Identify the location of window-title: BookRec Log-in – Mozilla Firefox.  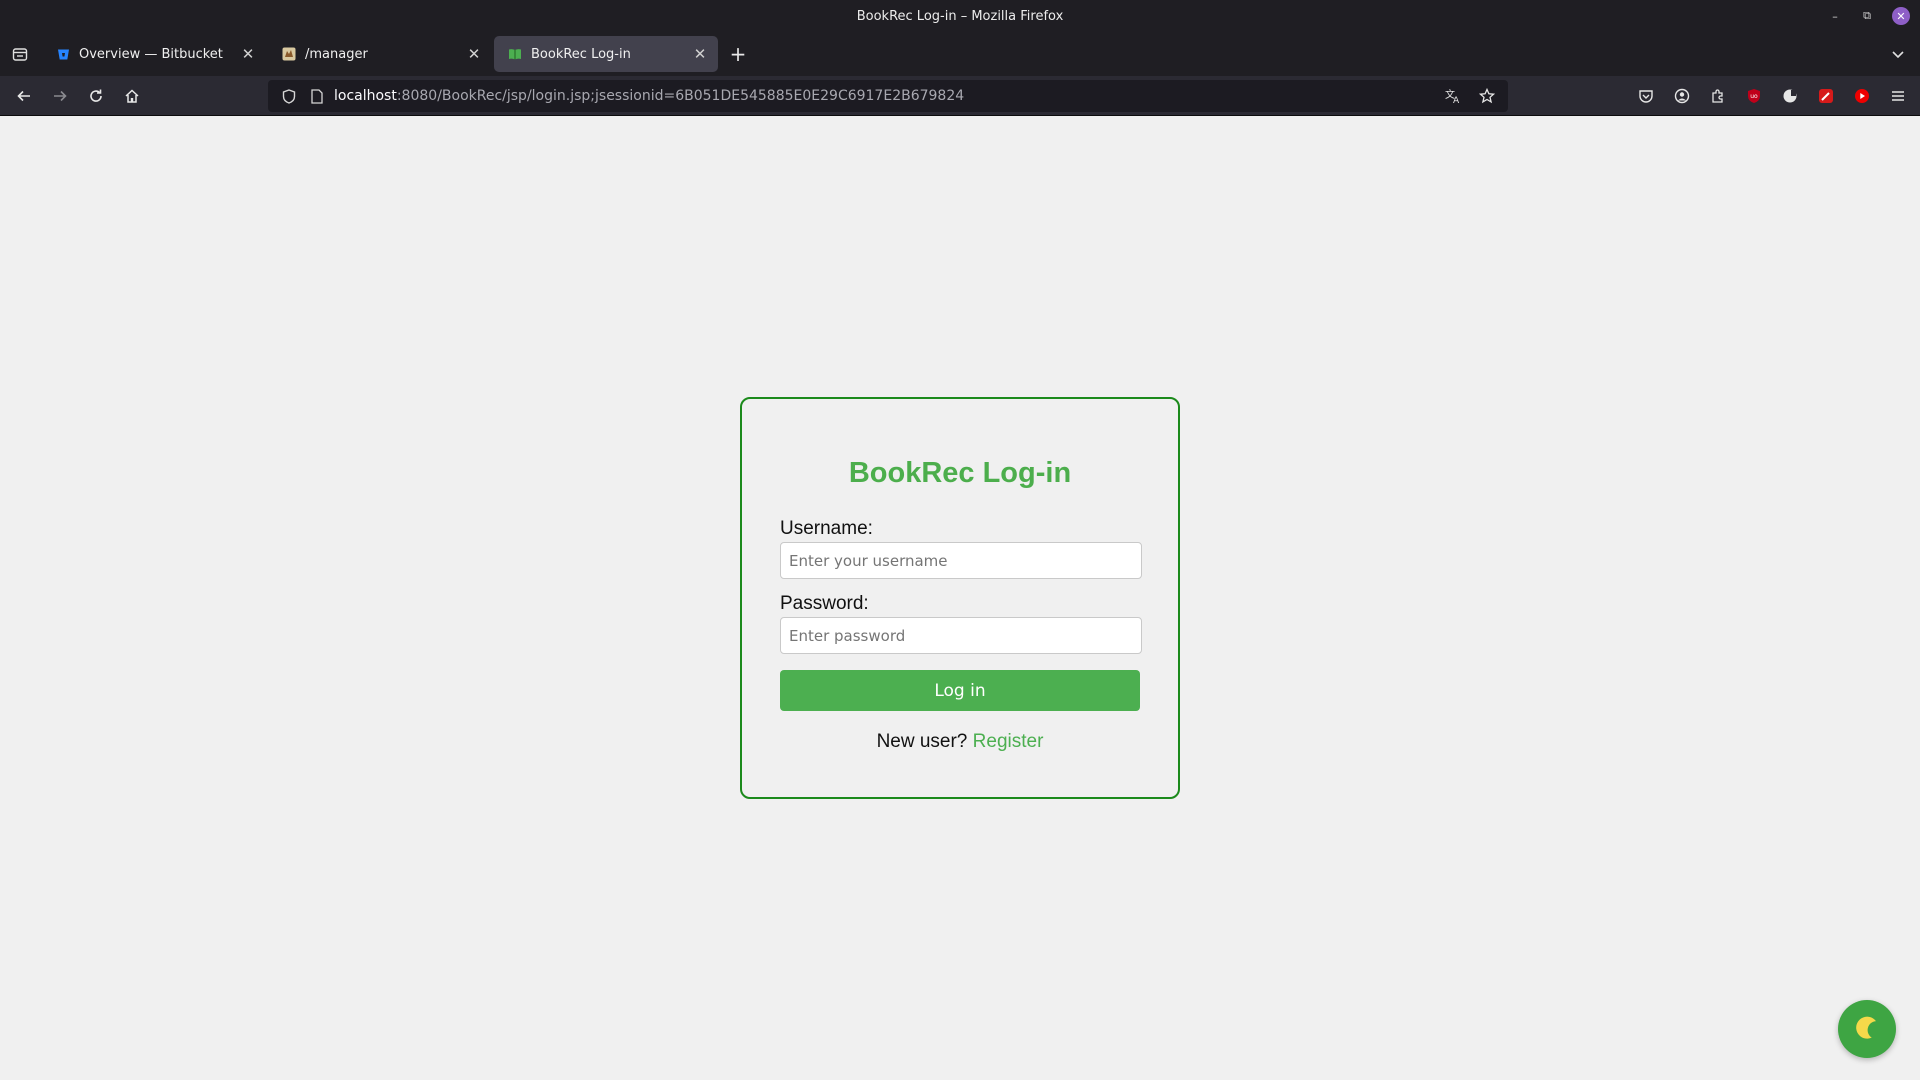
(960, 16).